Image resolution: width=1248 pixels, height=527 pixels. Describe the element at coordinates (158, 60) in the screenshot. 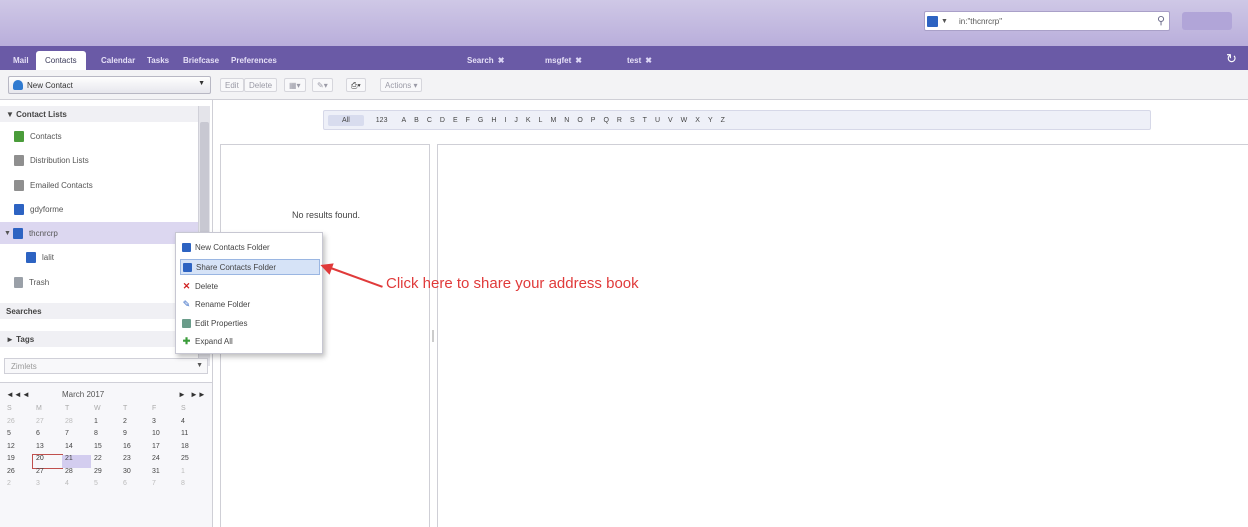

I see `tab-tasks: Tasks` at that location.